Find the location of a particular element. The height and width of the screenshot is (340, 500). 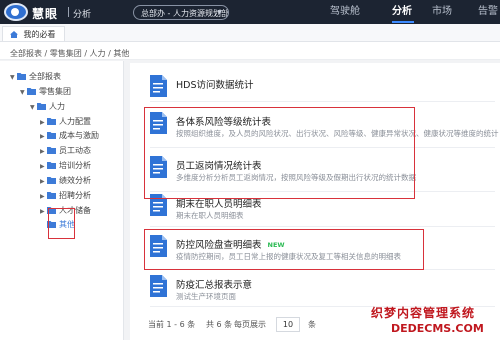

report-title: 防疫汇总报表示意 is located at coordinates (214, 285).